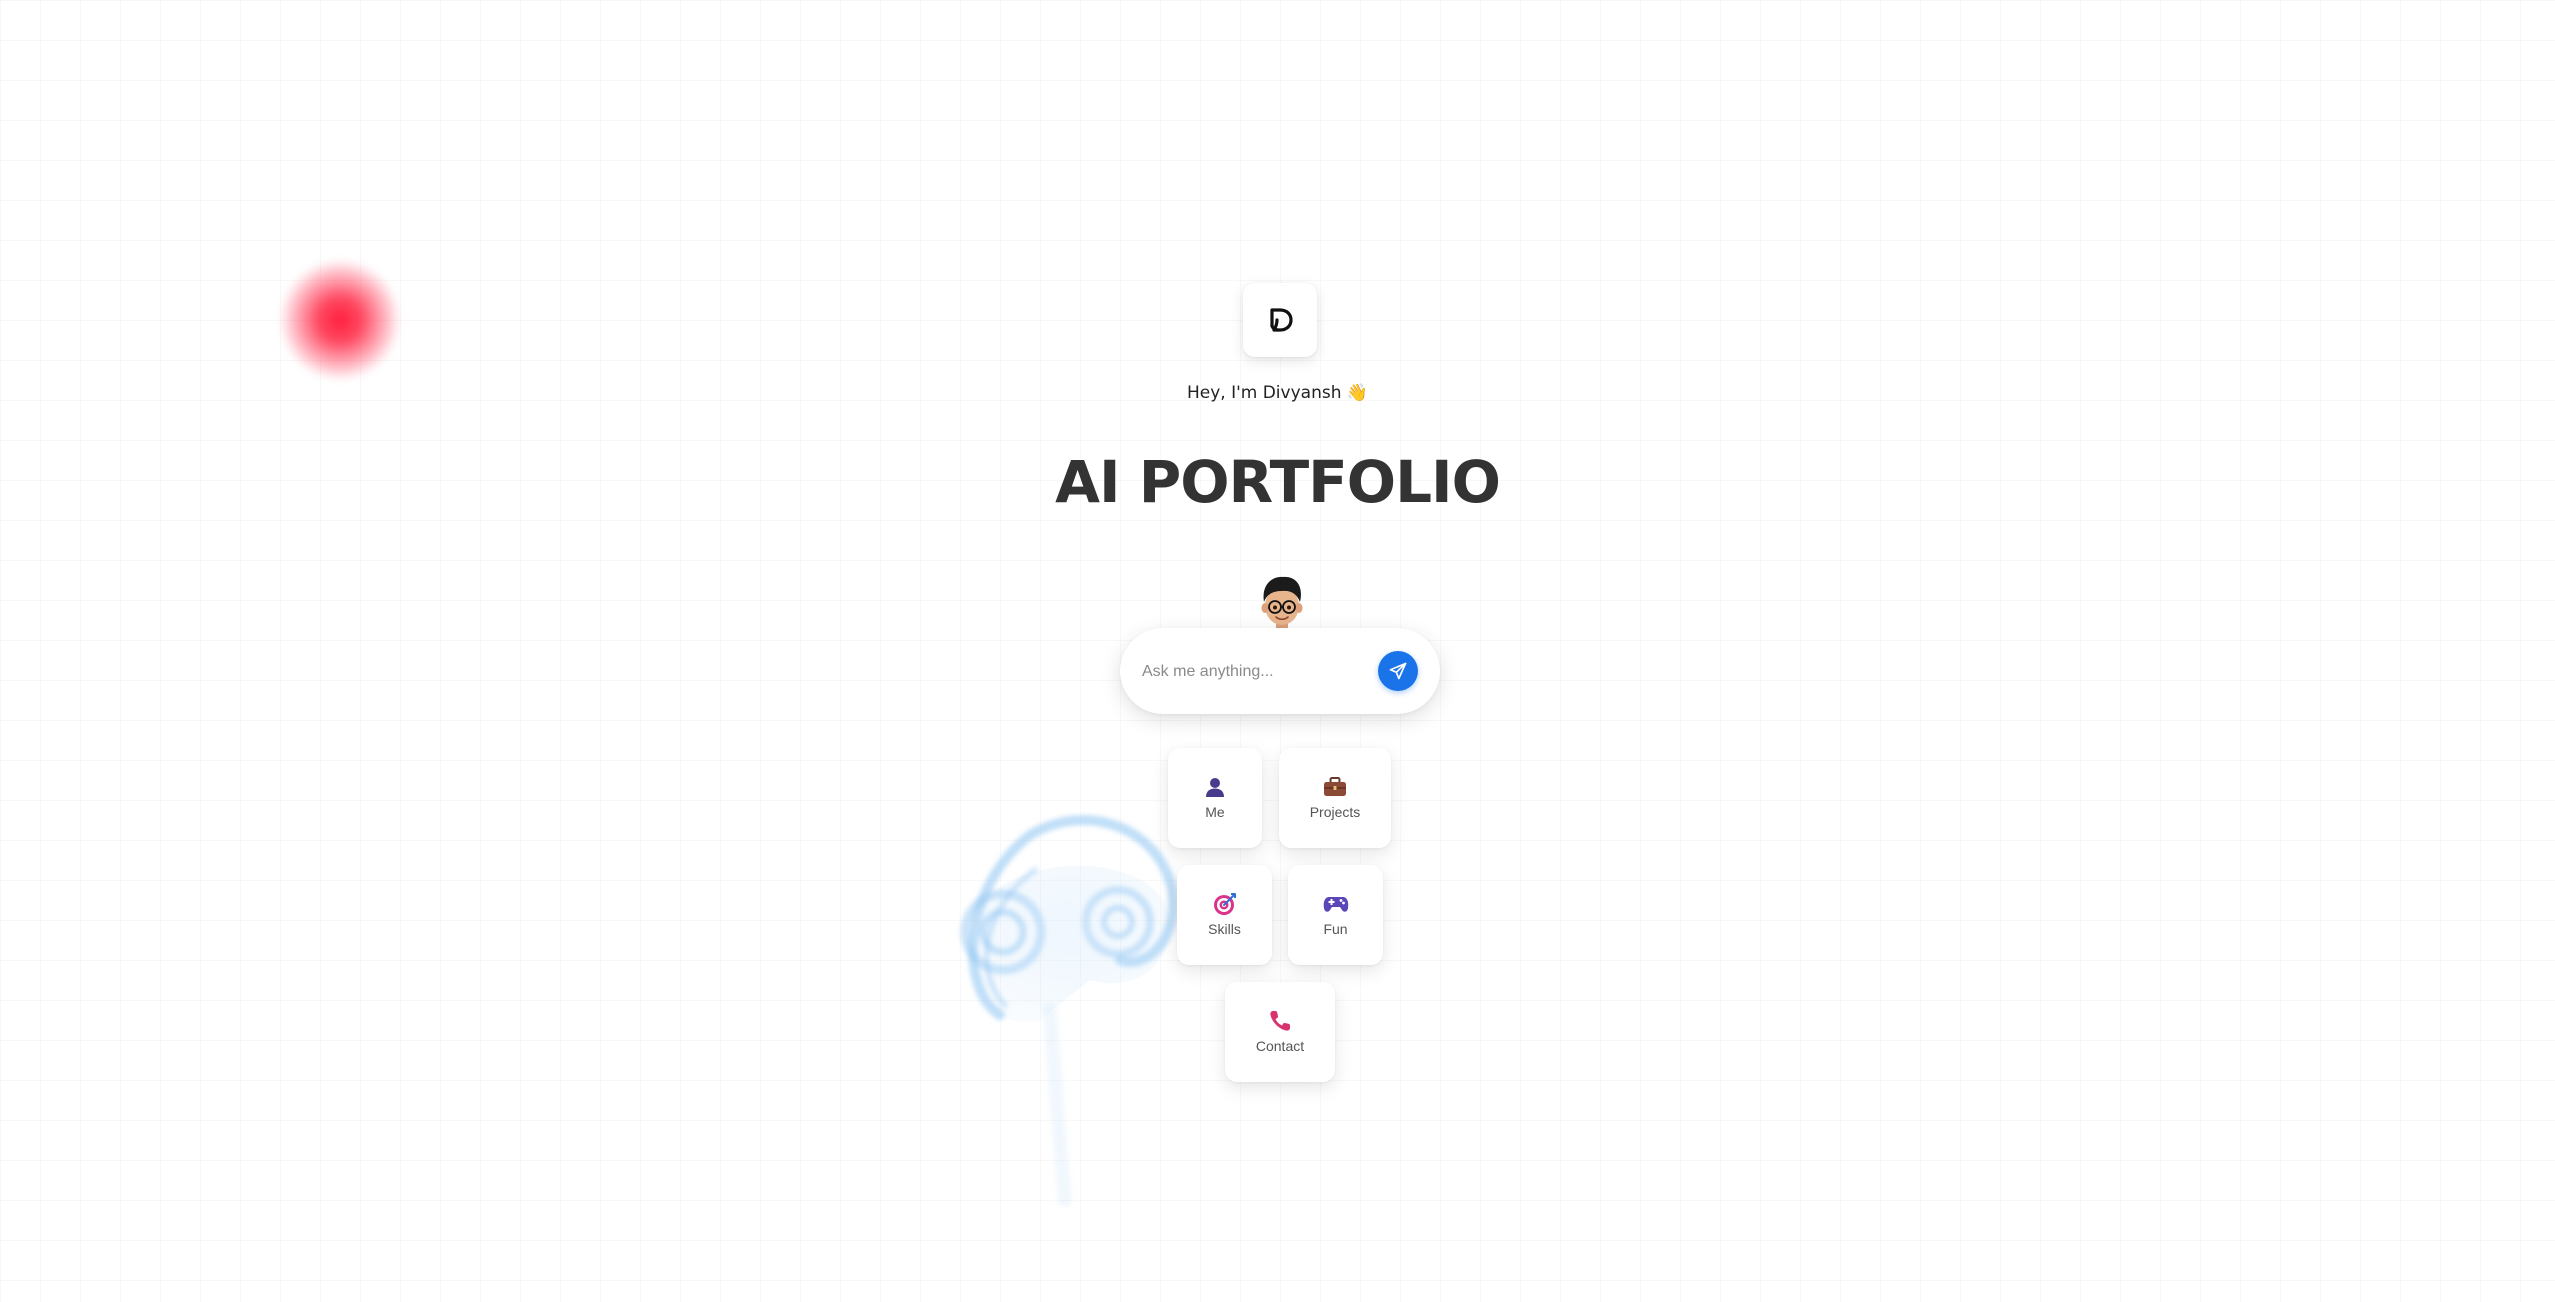  I want to click on quick-action-me: Me, so click(1215, 798).